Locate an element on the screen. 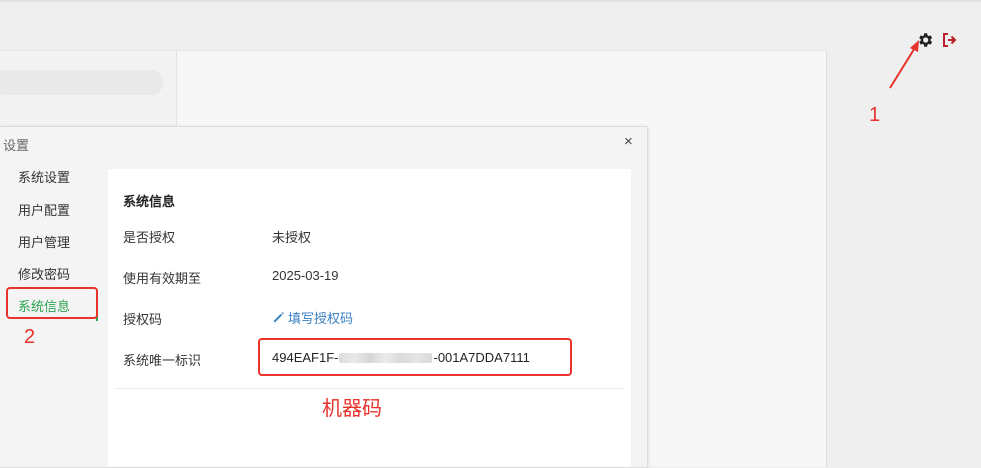  uid-label: 系统唯一标识 is located at coordinates (162, 360).